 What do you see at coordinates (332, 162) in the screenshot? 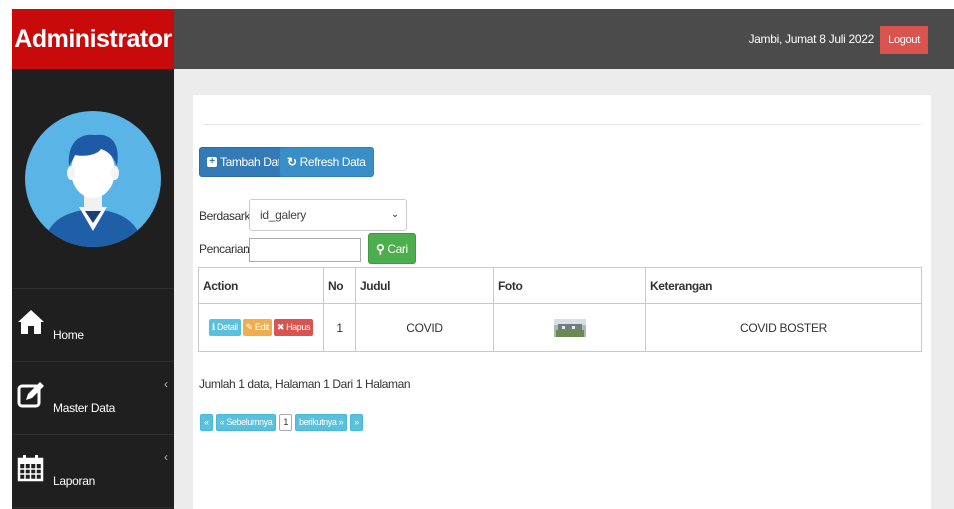
I see `refresh-data-label: Refresh Data` at bounding box center [332, 162].